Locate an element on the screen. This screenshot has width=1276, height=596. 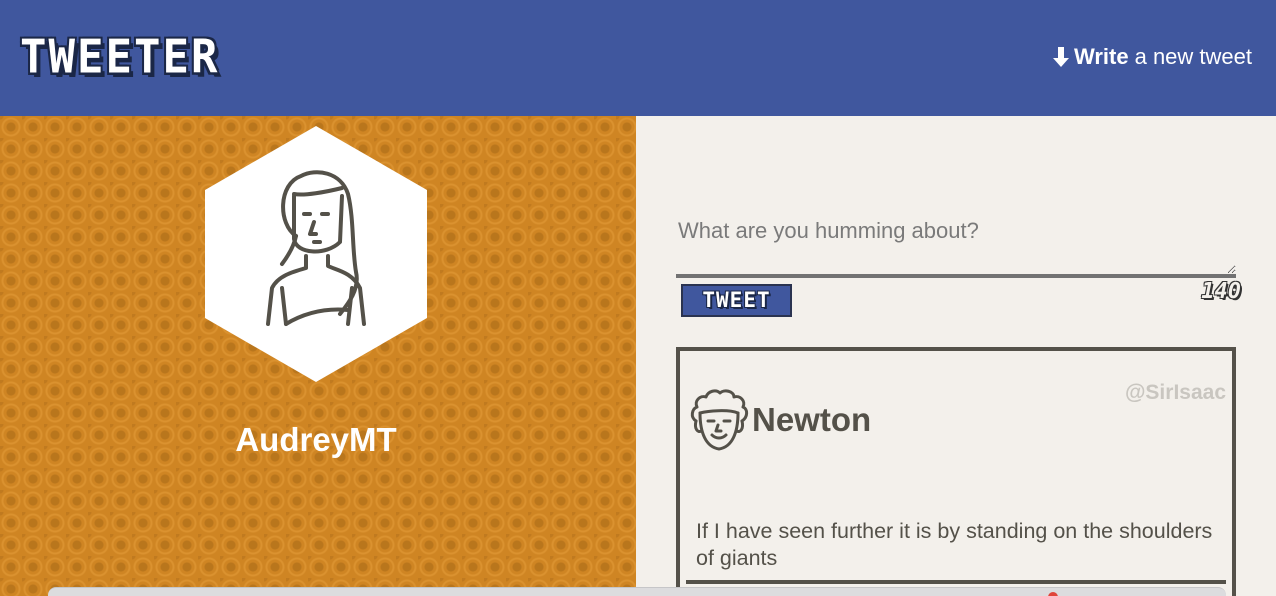
write-new-tweet-link: Write a new tweet is located at coordinates (1151, 57).